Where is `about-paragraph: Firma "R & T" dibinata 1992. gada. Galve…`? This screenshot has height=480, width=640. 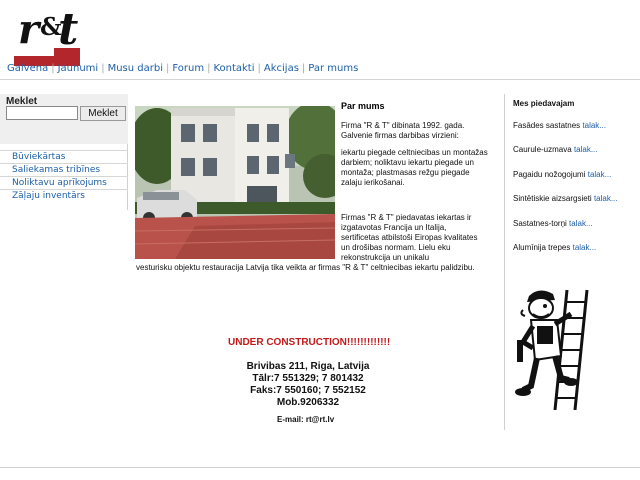 about-paragraph: Firma "R & T" dibinata 1992. gada. Galve… is located at coordinates (403, 130).